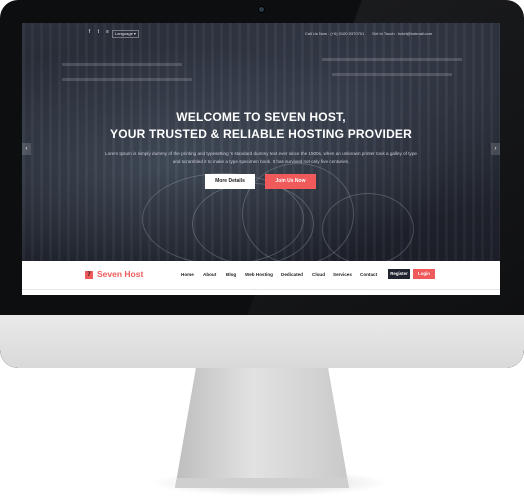  I want to click on login-button: Login, so click(424, 274).